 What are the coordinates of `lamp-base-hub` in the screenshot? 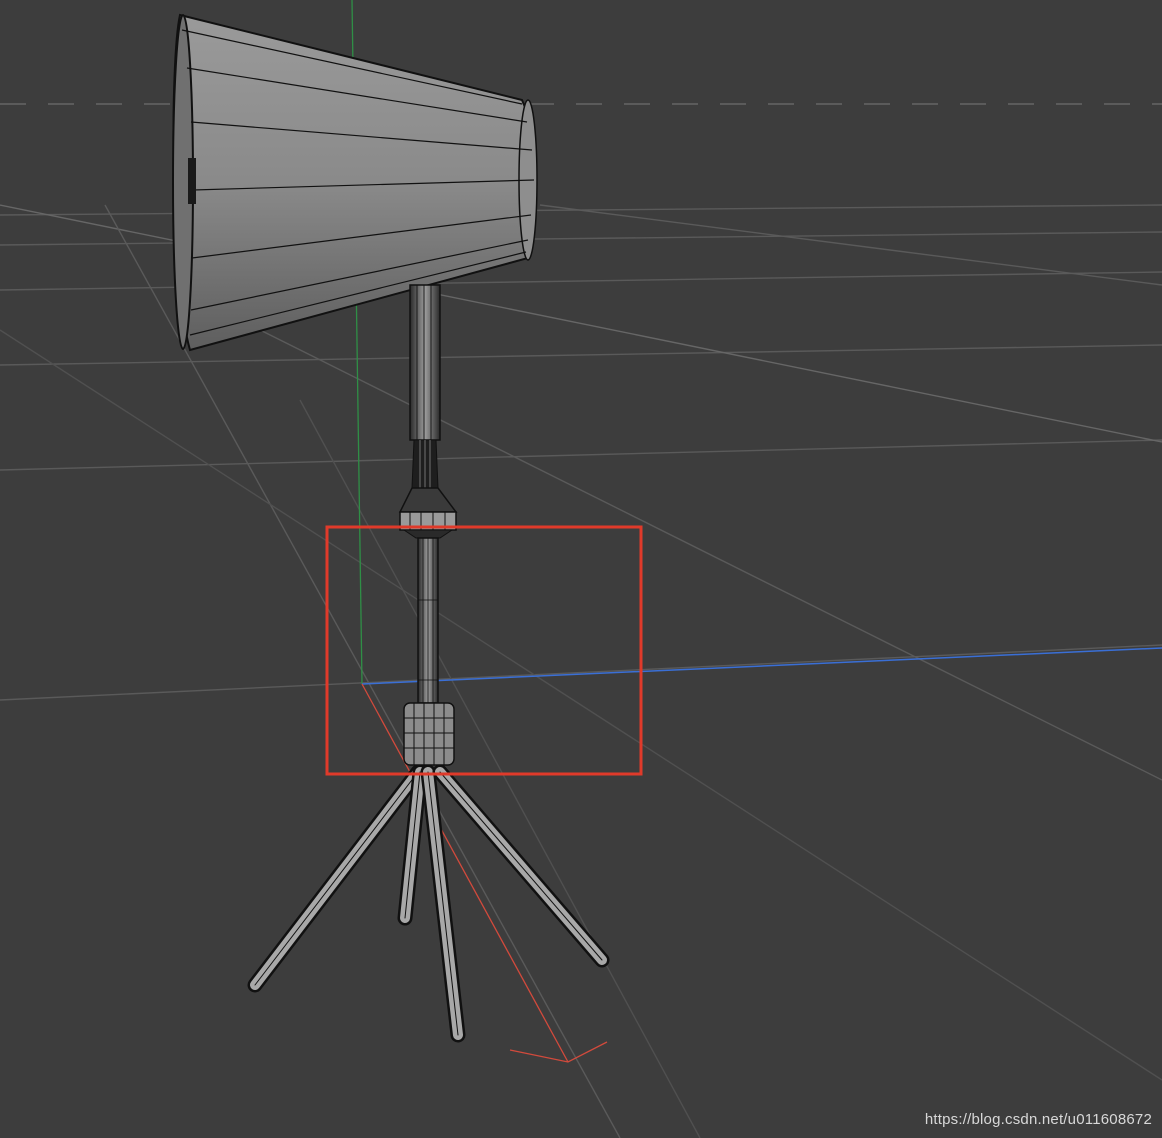 It's located at (429, 734).